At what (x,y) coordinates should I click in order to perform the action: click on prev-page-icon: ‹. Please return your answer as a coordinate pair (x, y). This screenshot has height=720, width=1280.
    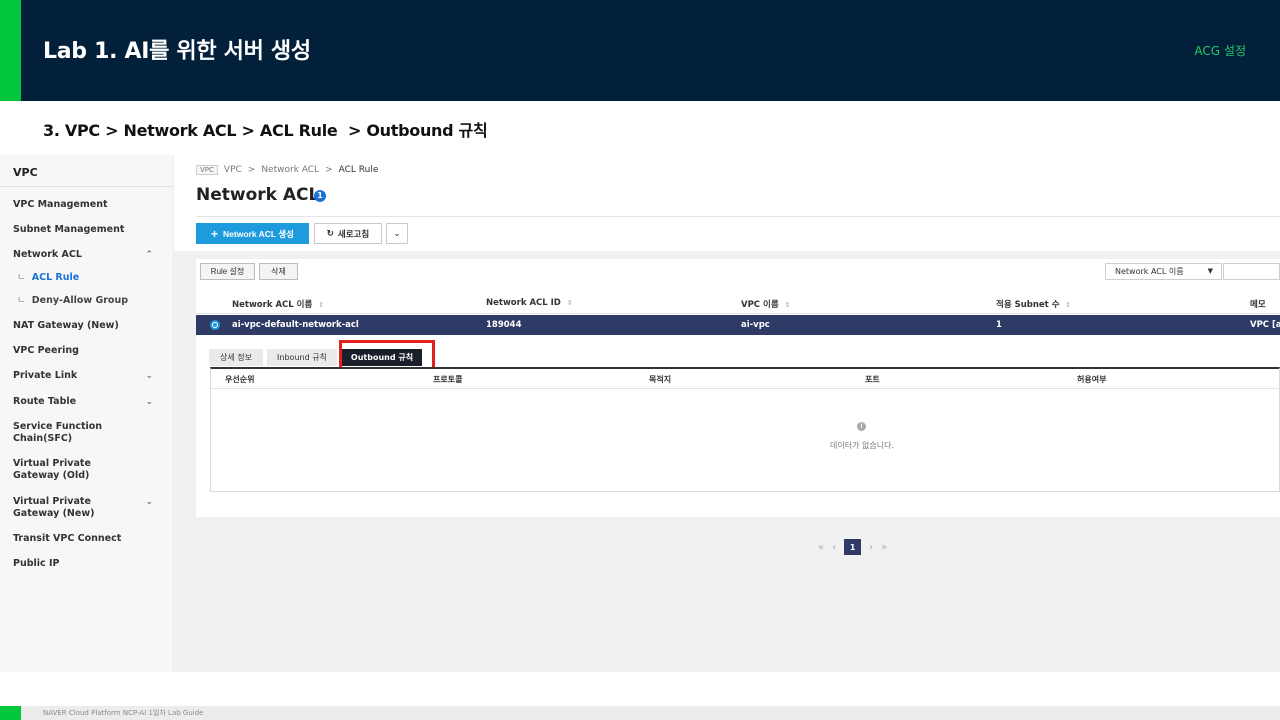
    Looking at the image, I should click on (834, 547).